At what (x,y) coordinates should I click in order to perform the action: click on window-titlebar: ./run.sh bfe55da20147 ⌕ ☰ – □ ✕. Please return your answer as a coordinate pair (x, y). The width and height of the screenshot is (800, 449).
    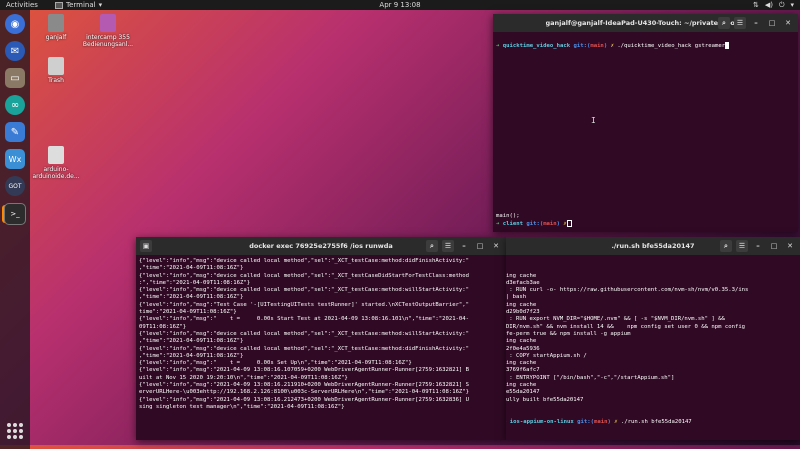
    Looking at the image, I should click on (653, 246).